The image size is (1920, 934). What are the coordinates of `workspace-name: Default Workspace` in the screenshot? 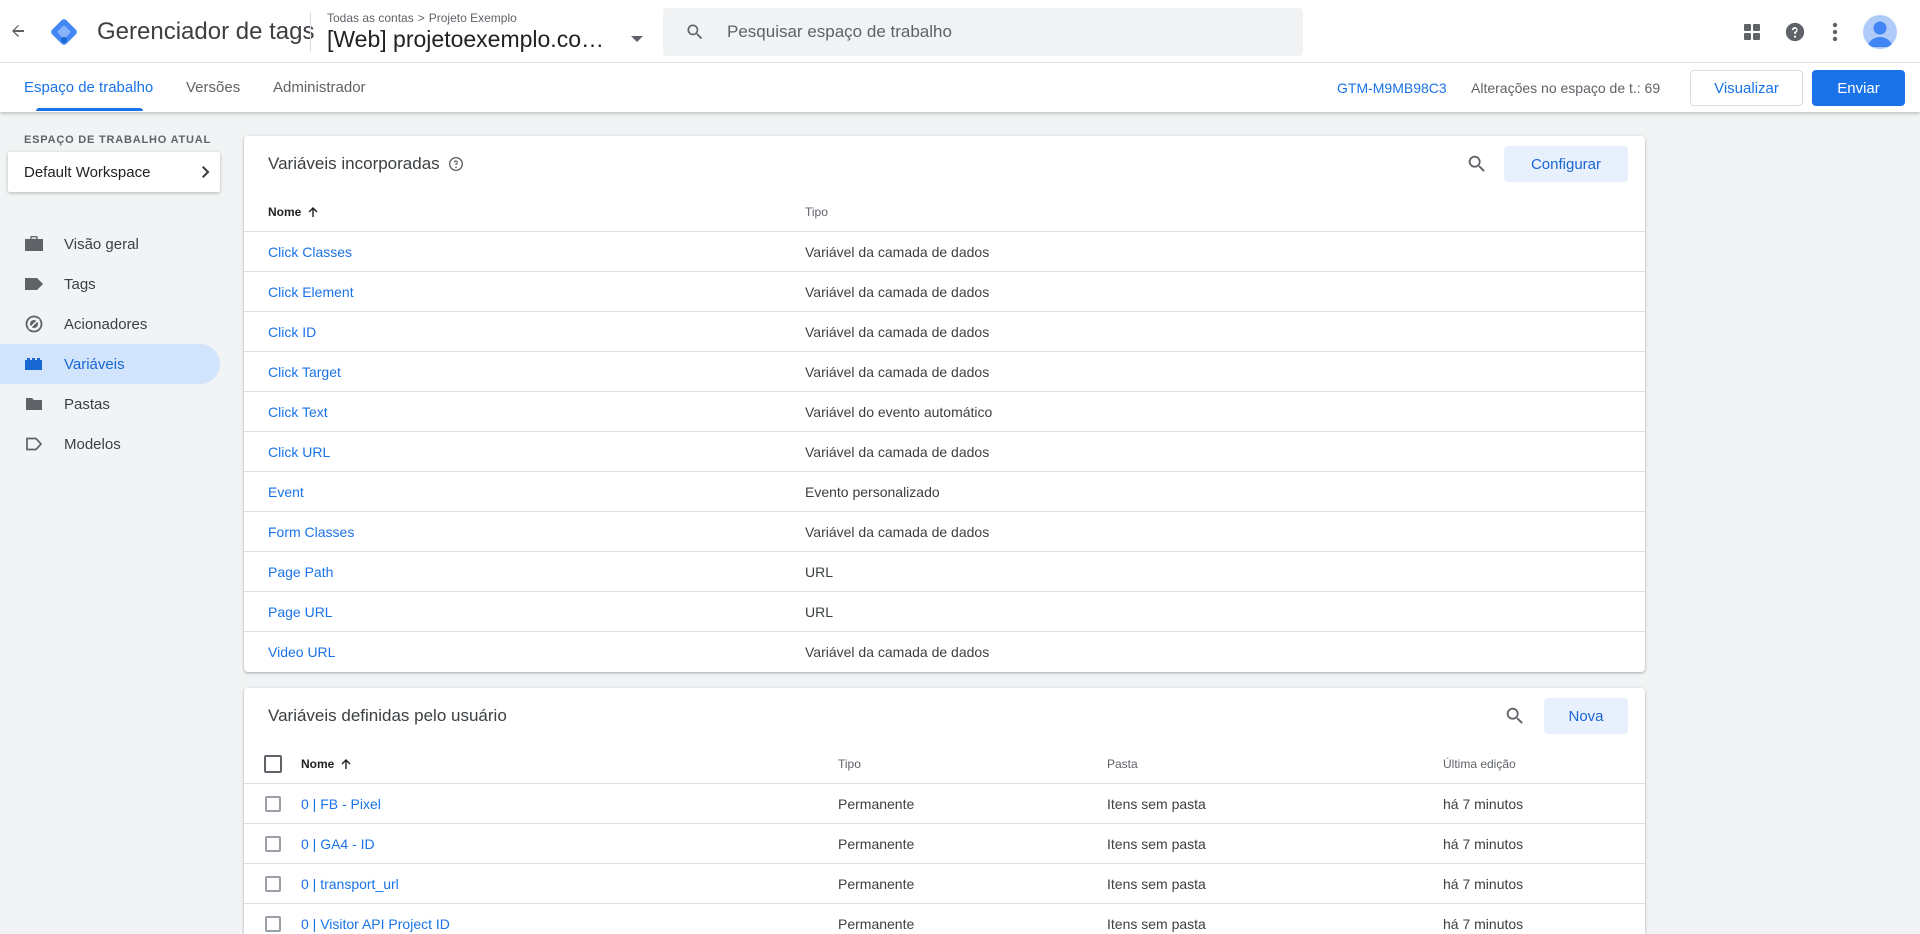 It's located at (87, 172).